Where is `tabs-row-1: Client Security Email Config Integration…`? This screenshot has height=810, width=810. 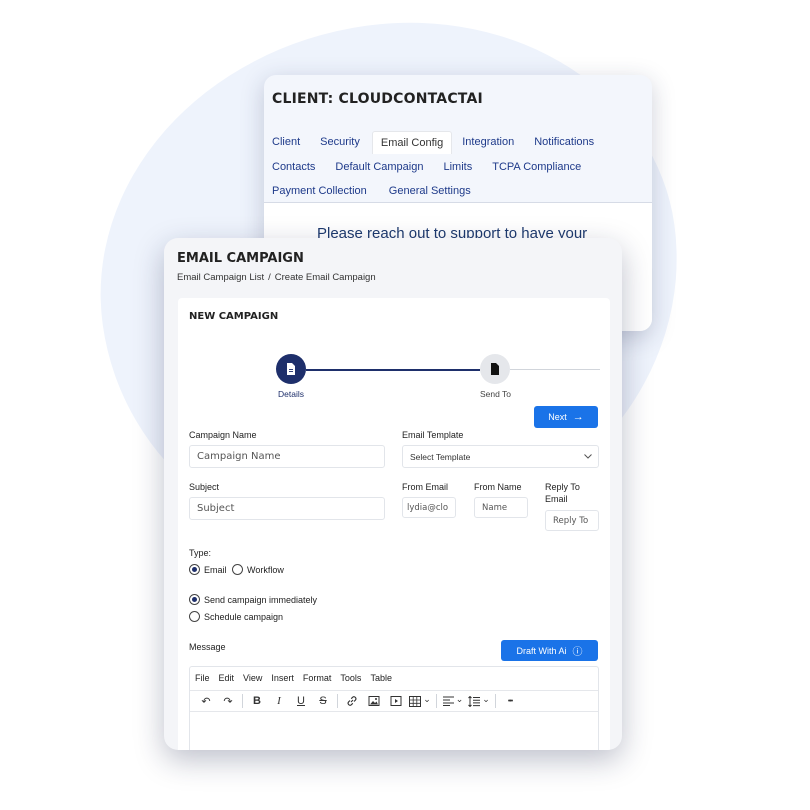 tabs-row-1: Client Security Email Config Integration… is located at coordinates (433, 142).